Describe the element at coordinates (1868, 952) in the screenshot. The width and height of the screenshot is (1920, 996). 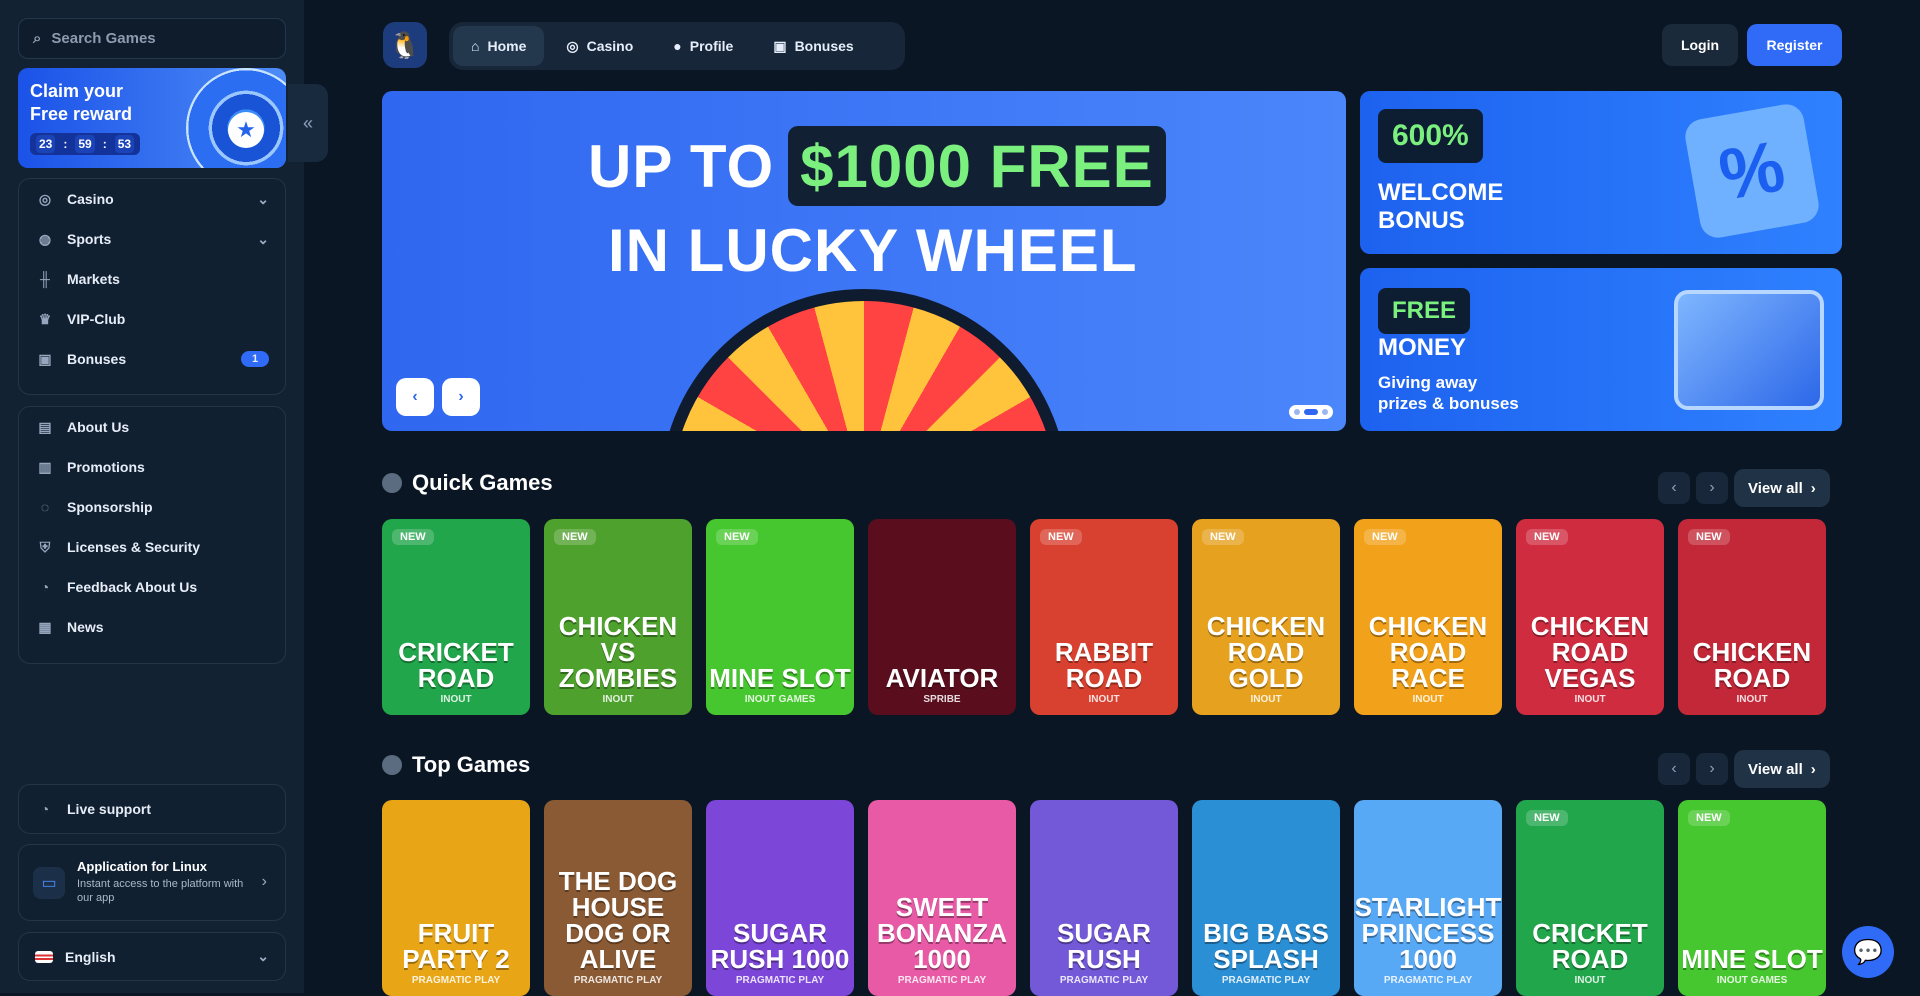
I see `chat-widget-button: 💬` at that location.